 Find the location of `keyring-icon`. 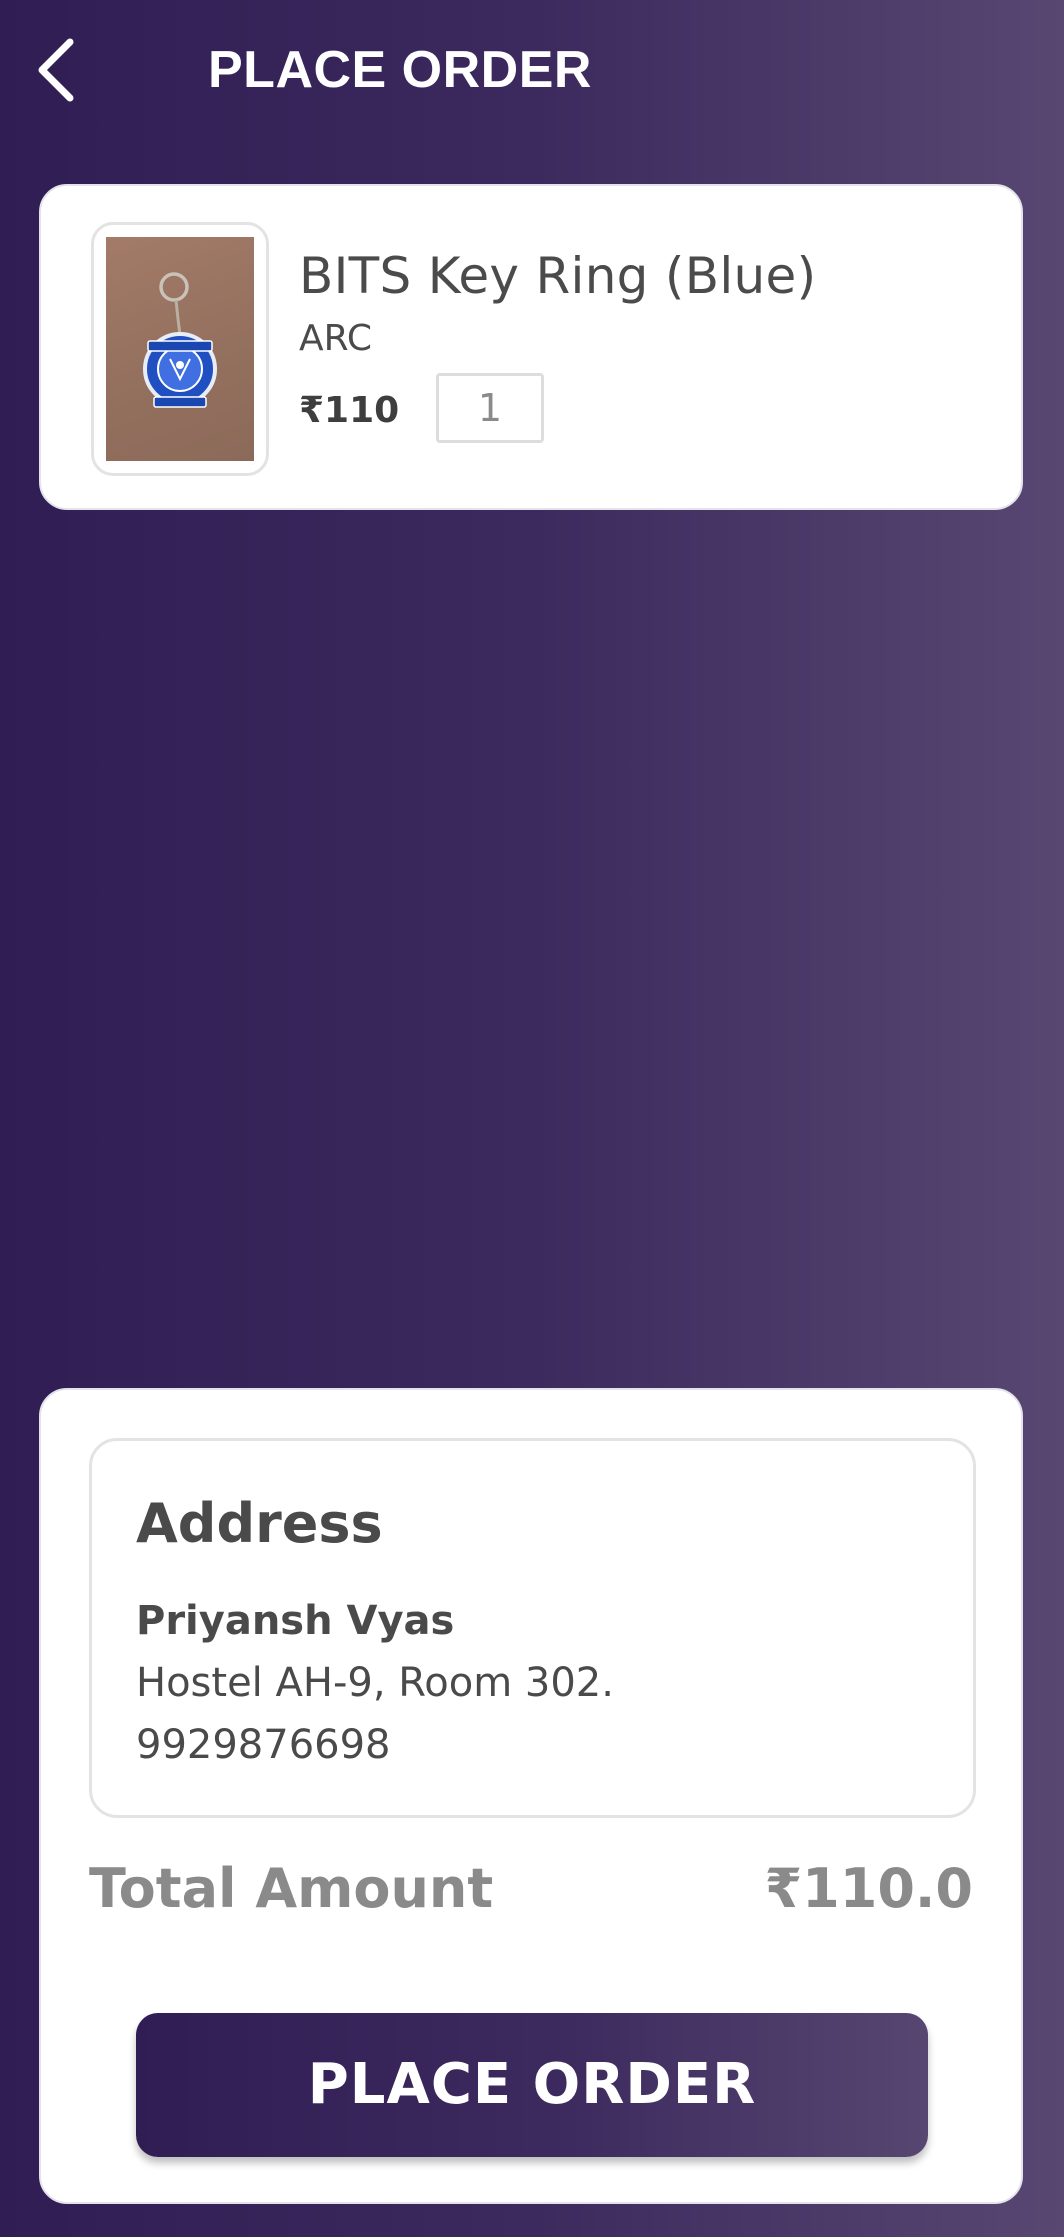

keyring-icon is located at coordinates (180, 340).